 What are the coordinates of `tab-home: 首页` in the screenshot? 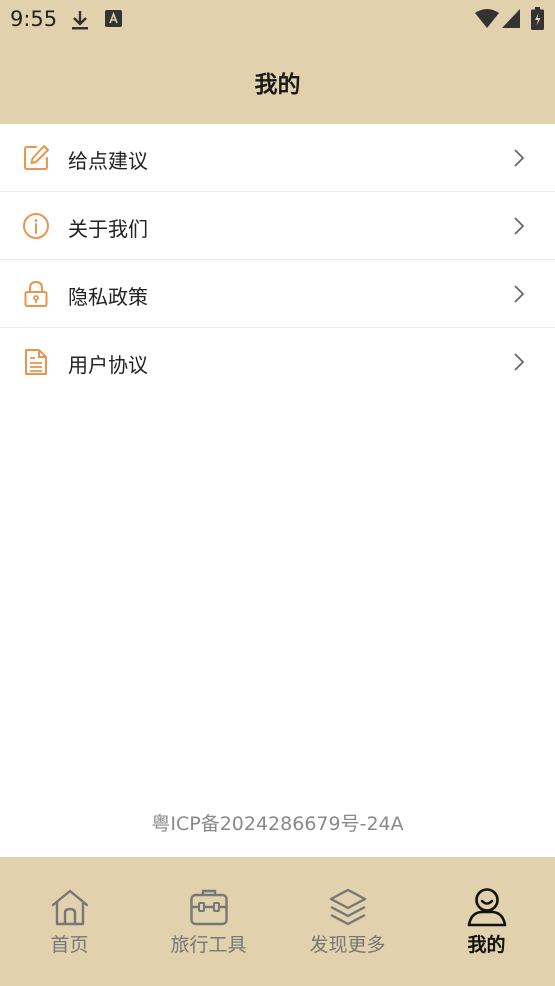 It's located at (69, 921).